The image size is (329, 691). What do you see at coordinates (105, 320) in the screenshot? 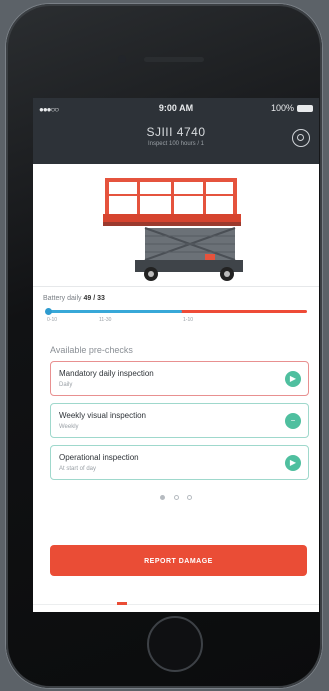
I see `battery-tick: 11-30` at bounding box center [105, 320].